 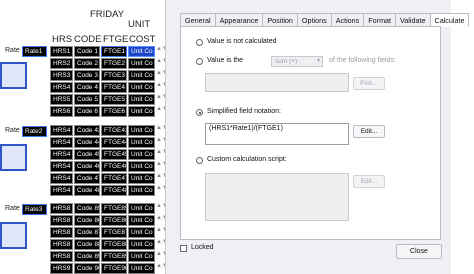 I want to click on ftge-field: FTGE90, so click(x=114, y=268).